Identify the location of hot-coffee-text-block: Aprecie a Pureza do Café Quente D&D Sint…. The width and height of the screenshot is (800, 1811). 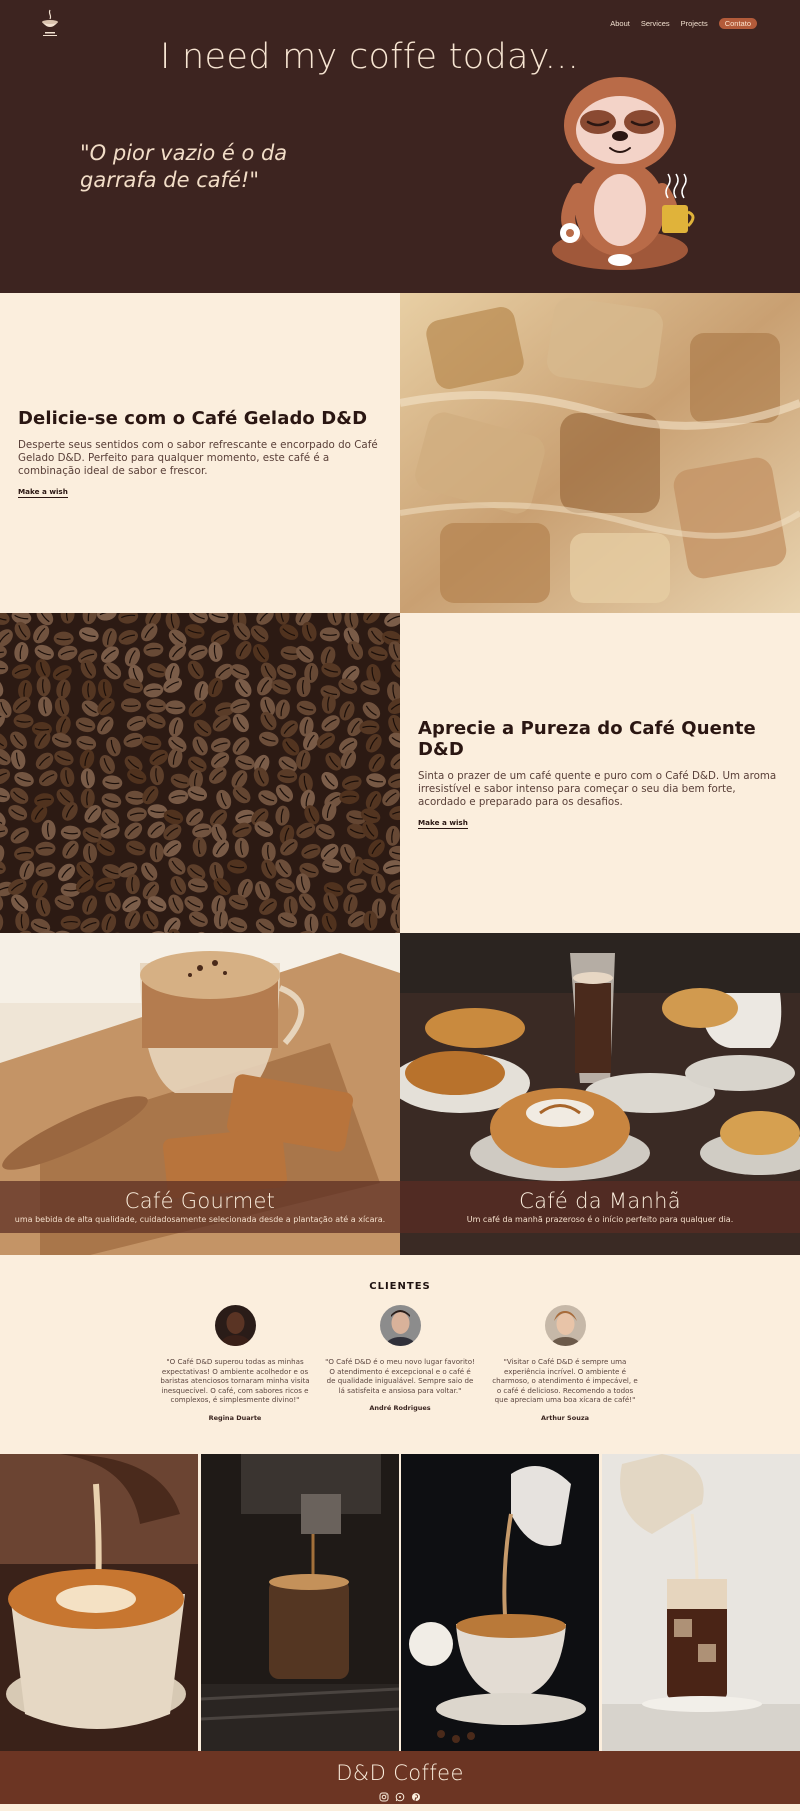
(600, 773).